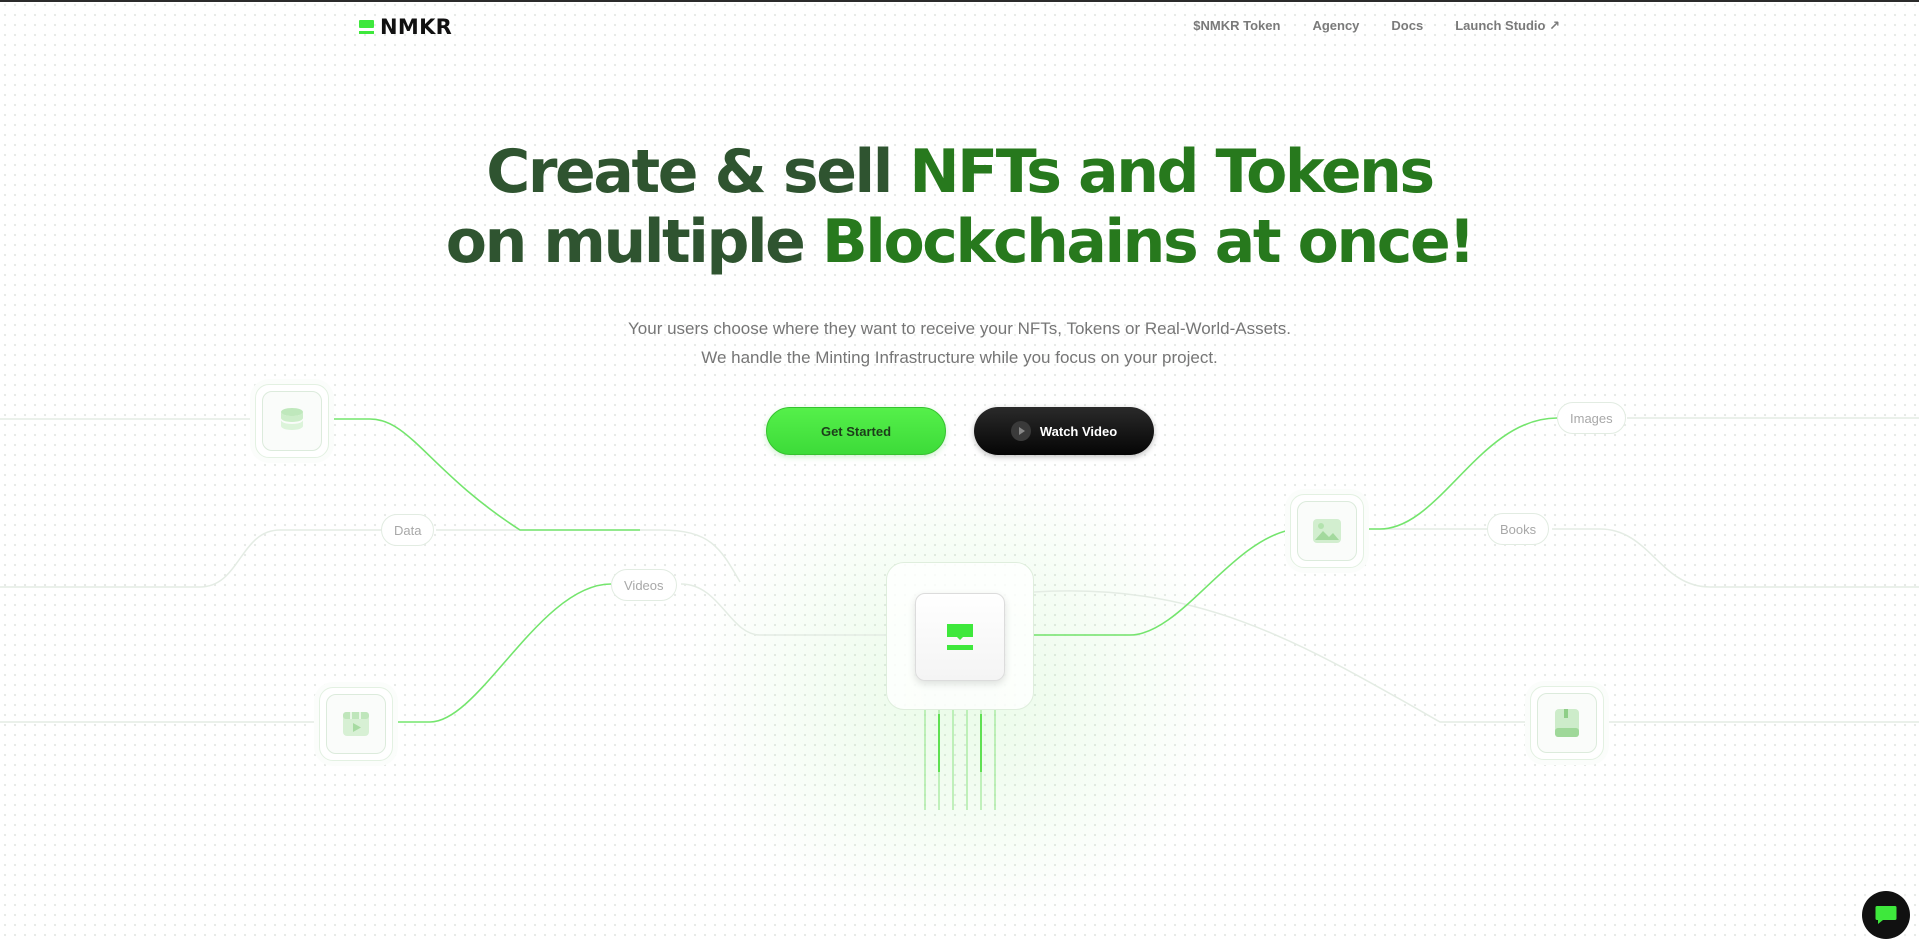  Describe the element at coordinates (1020, 431) in the screenshot. I see `play-icon` at that location.